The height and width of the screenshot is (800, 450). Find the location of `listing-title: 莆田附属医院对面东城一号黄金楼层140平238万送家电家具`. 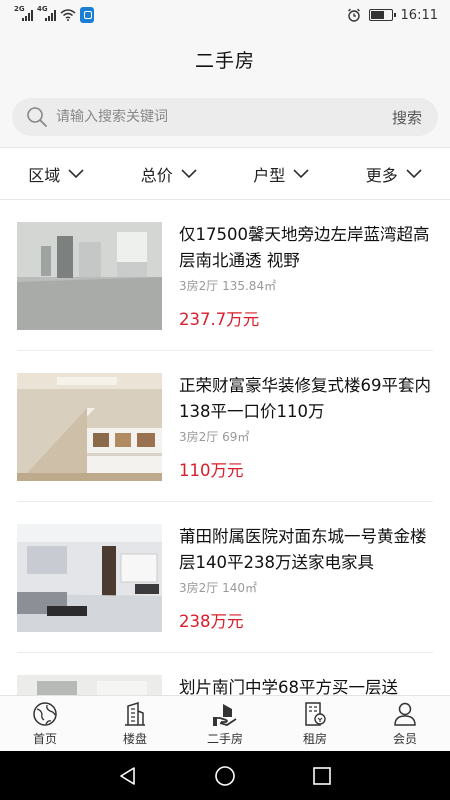

listing-title: 莆田附属医院对面东城一号黄金楼层140平238万送家电家具 is located at coordinates (303, 549).